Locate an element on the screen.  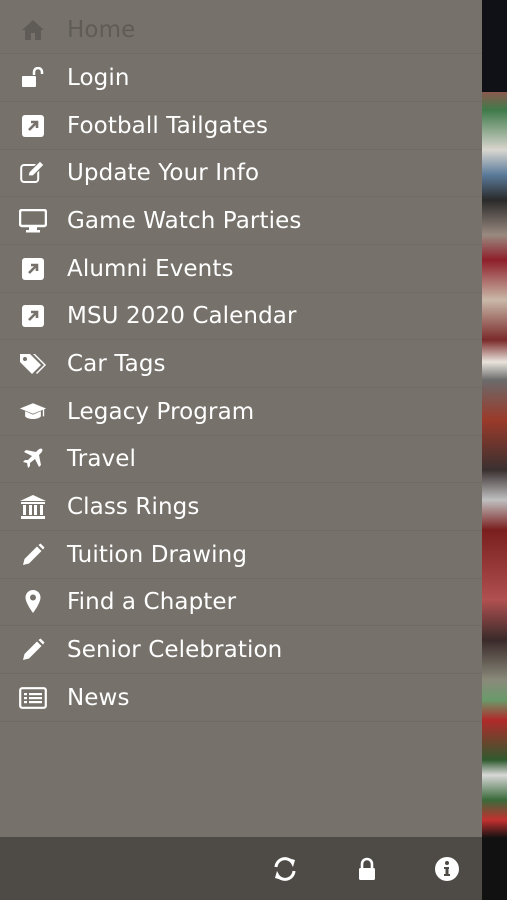
menu-item-msu-2020-calendar: MSU 2020 Calendar is located at coordinates (241, 316).